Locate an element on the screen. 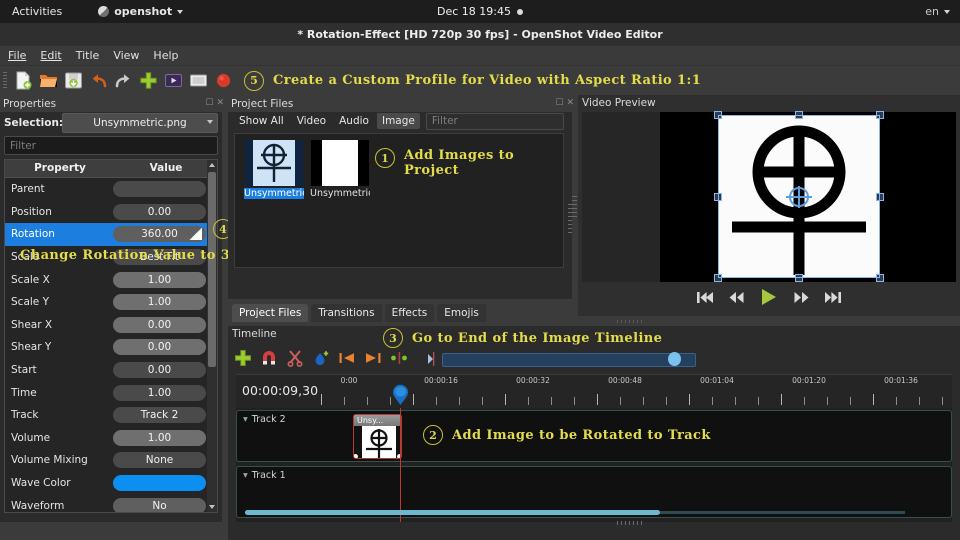  play-button is located at coordinates (769, 297).